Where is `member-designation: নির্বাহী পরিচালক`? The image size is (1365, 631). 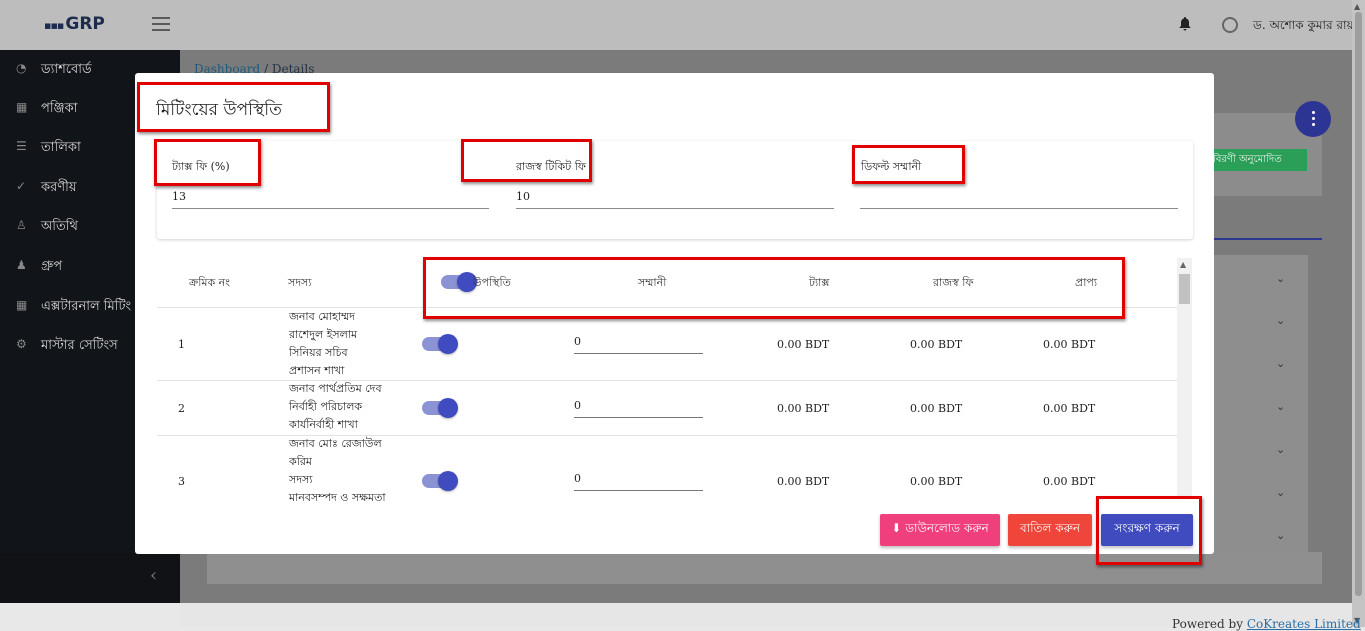
member-designation: নির্বাহী পরিচালক is located at coordinates (326, 406).